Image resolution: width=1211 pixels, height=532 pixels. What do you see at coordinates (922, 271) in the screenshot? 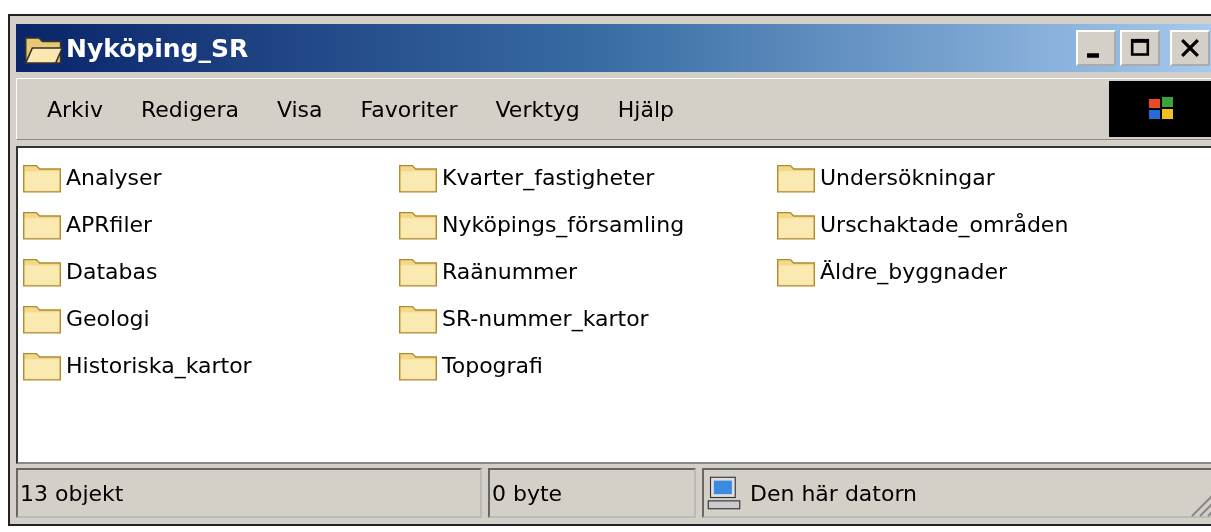
I see `folder-item: Äldre_byggnader` at bounding box center [922, 271].